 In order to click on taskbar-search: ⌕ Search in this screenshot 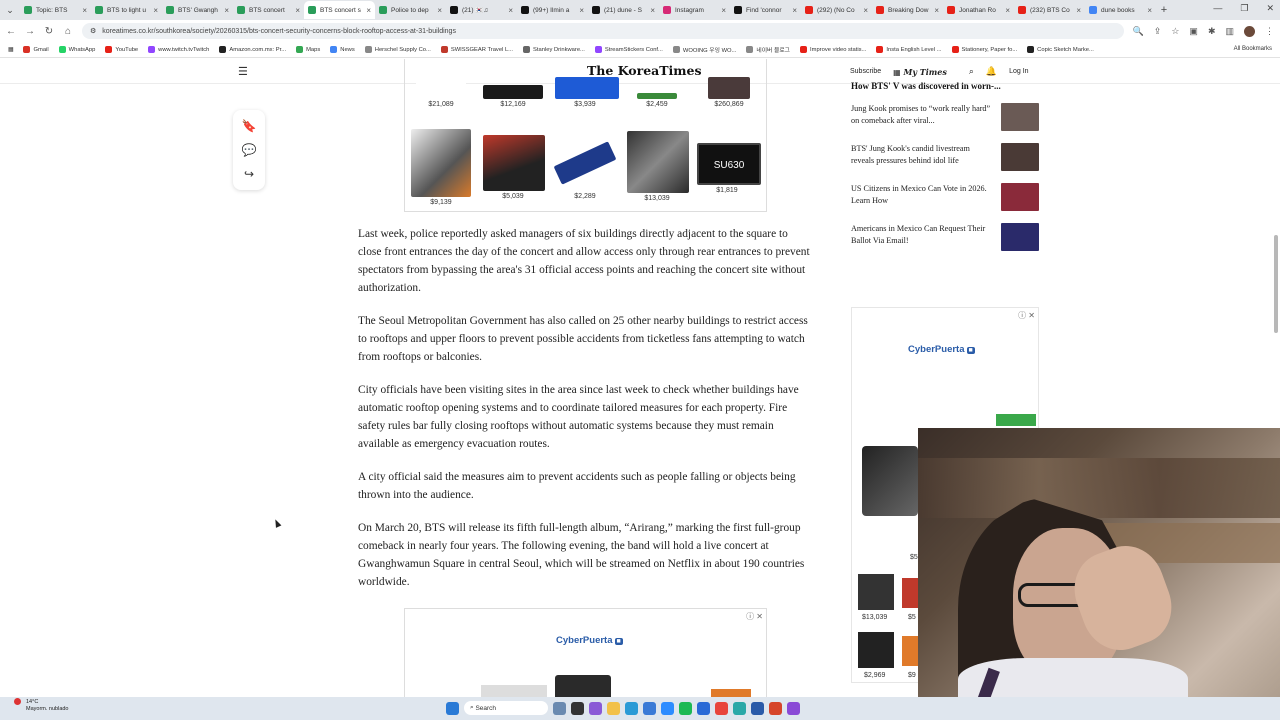, I will do `click(506, 708)`.